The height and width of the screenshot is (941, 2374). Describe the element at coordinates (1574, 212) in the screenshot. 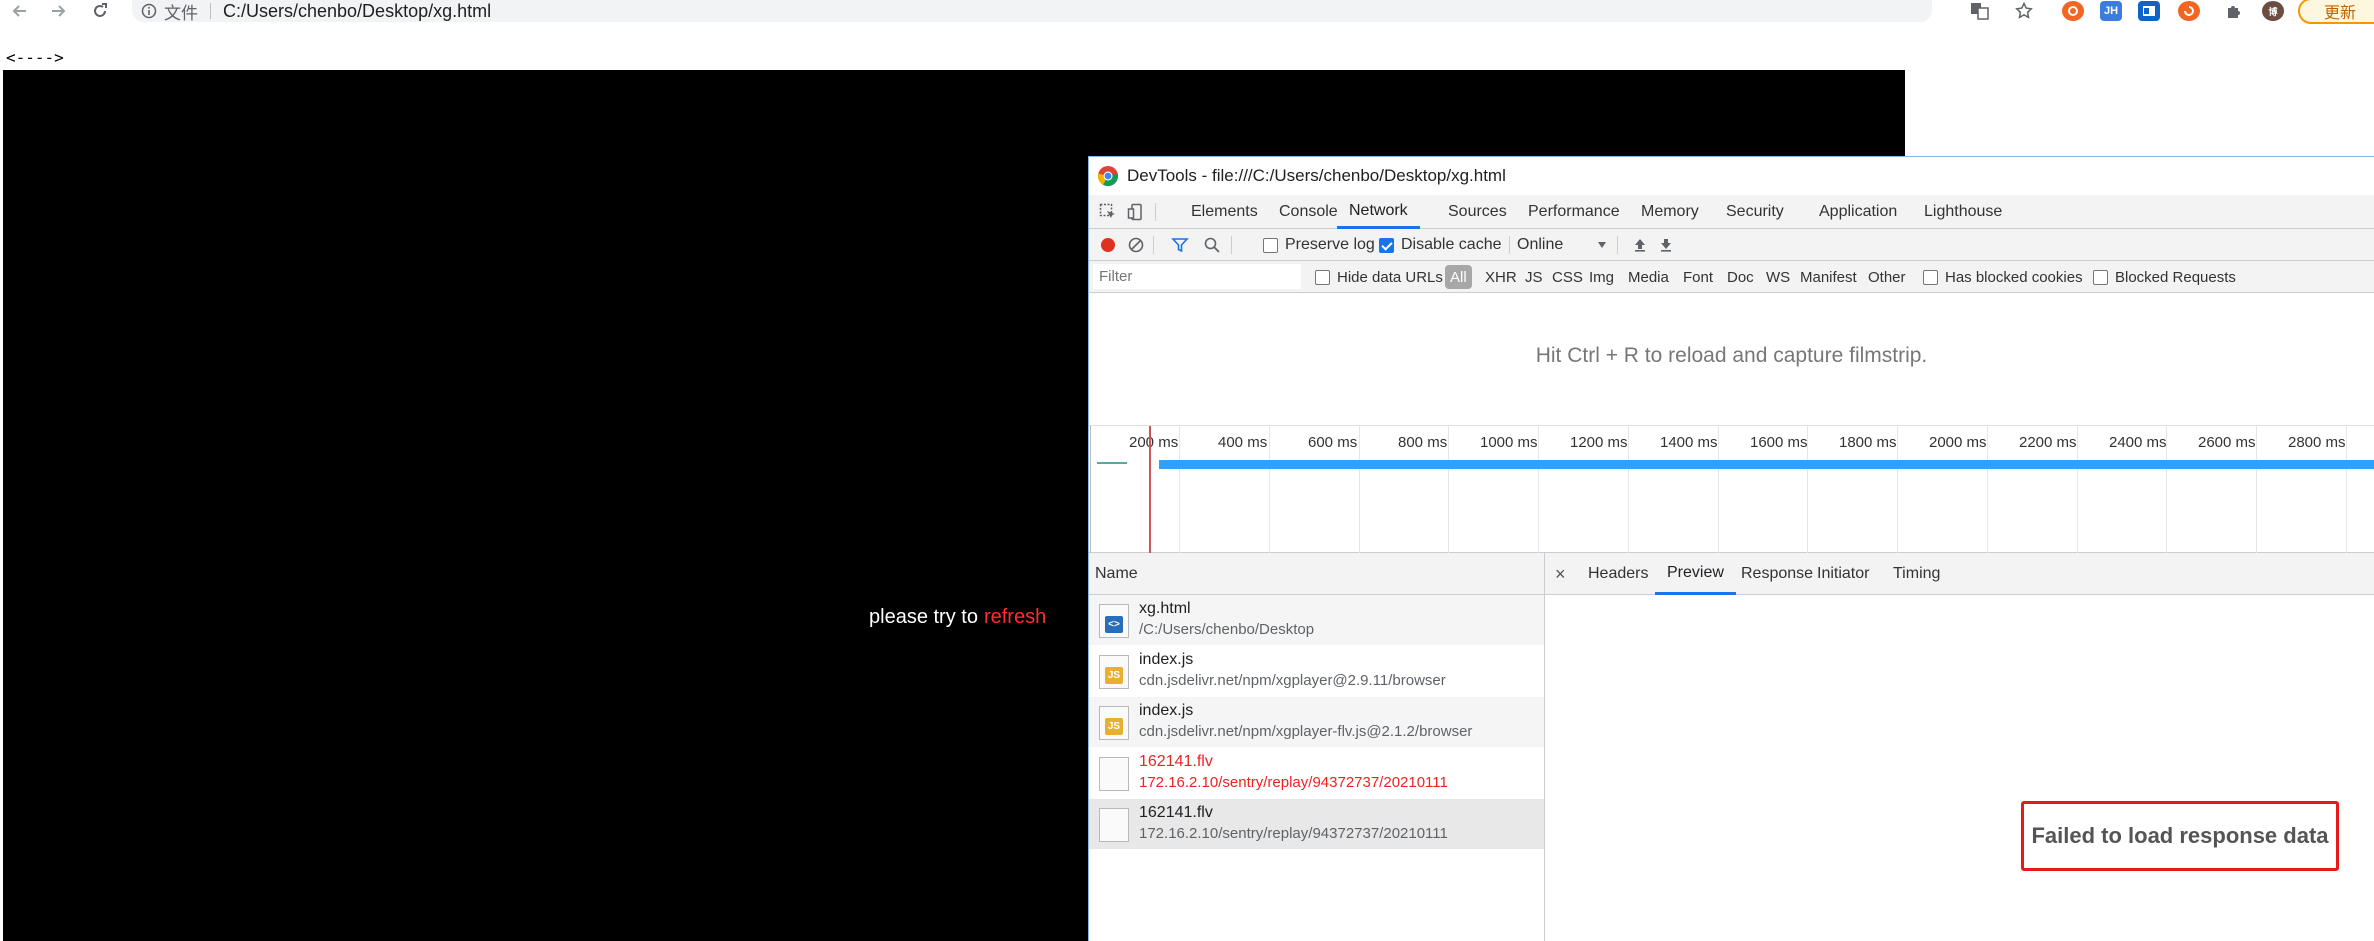

I see `tab-performance: Performance` at that location.